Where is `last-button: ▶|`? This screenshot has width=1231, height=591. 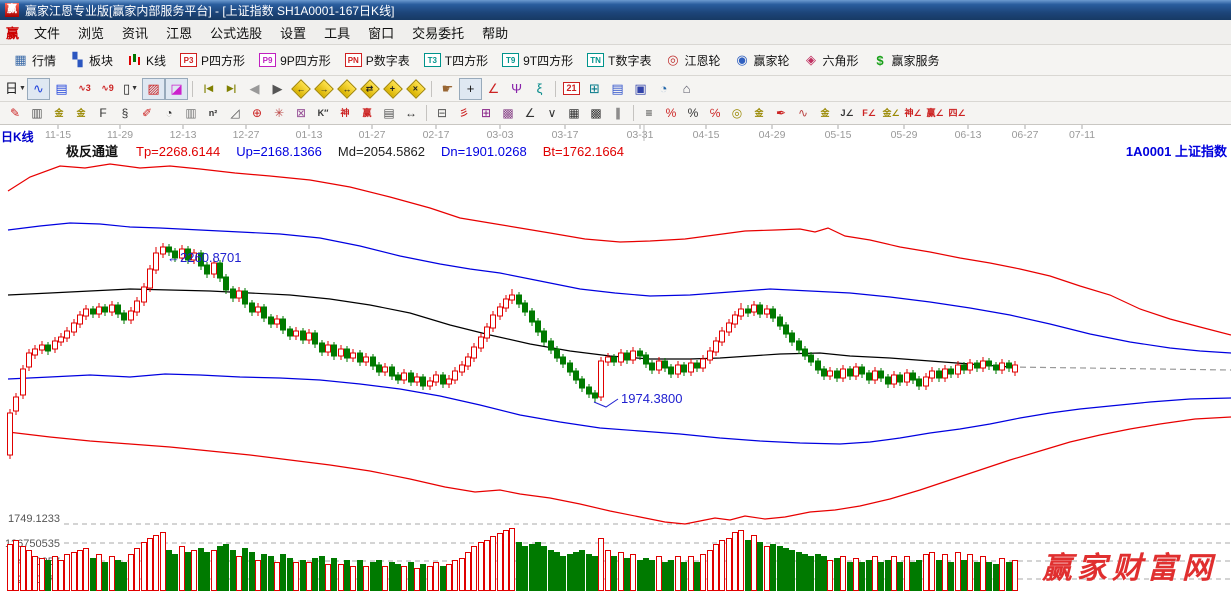 last-button: ▶| is located at coordinates (231, 89).